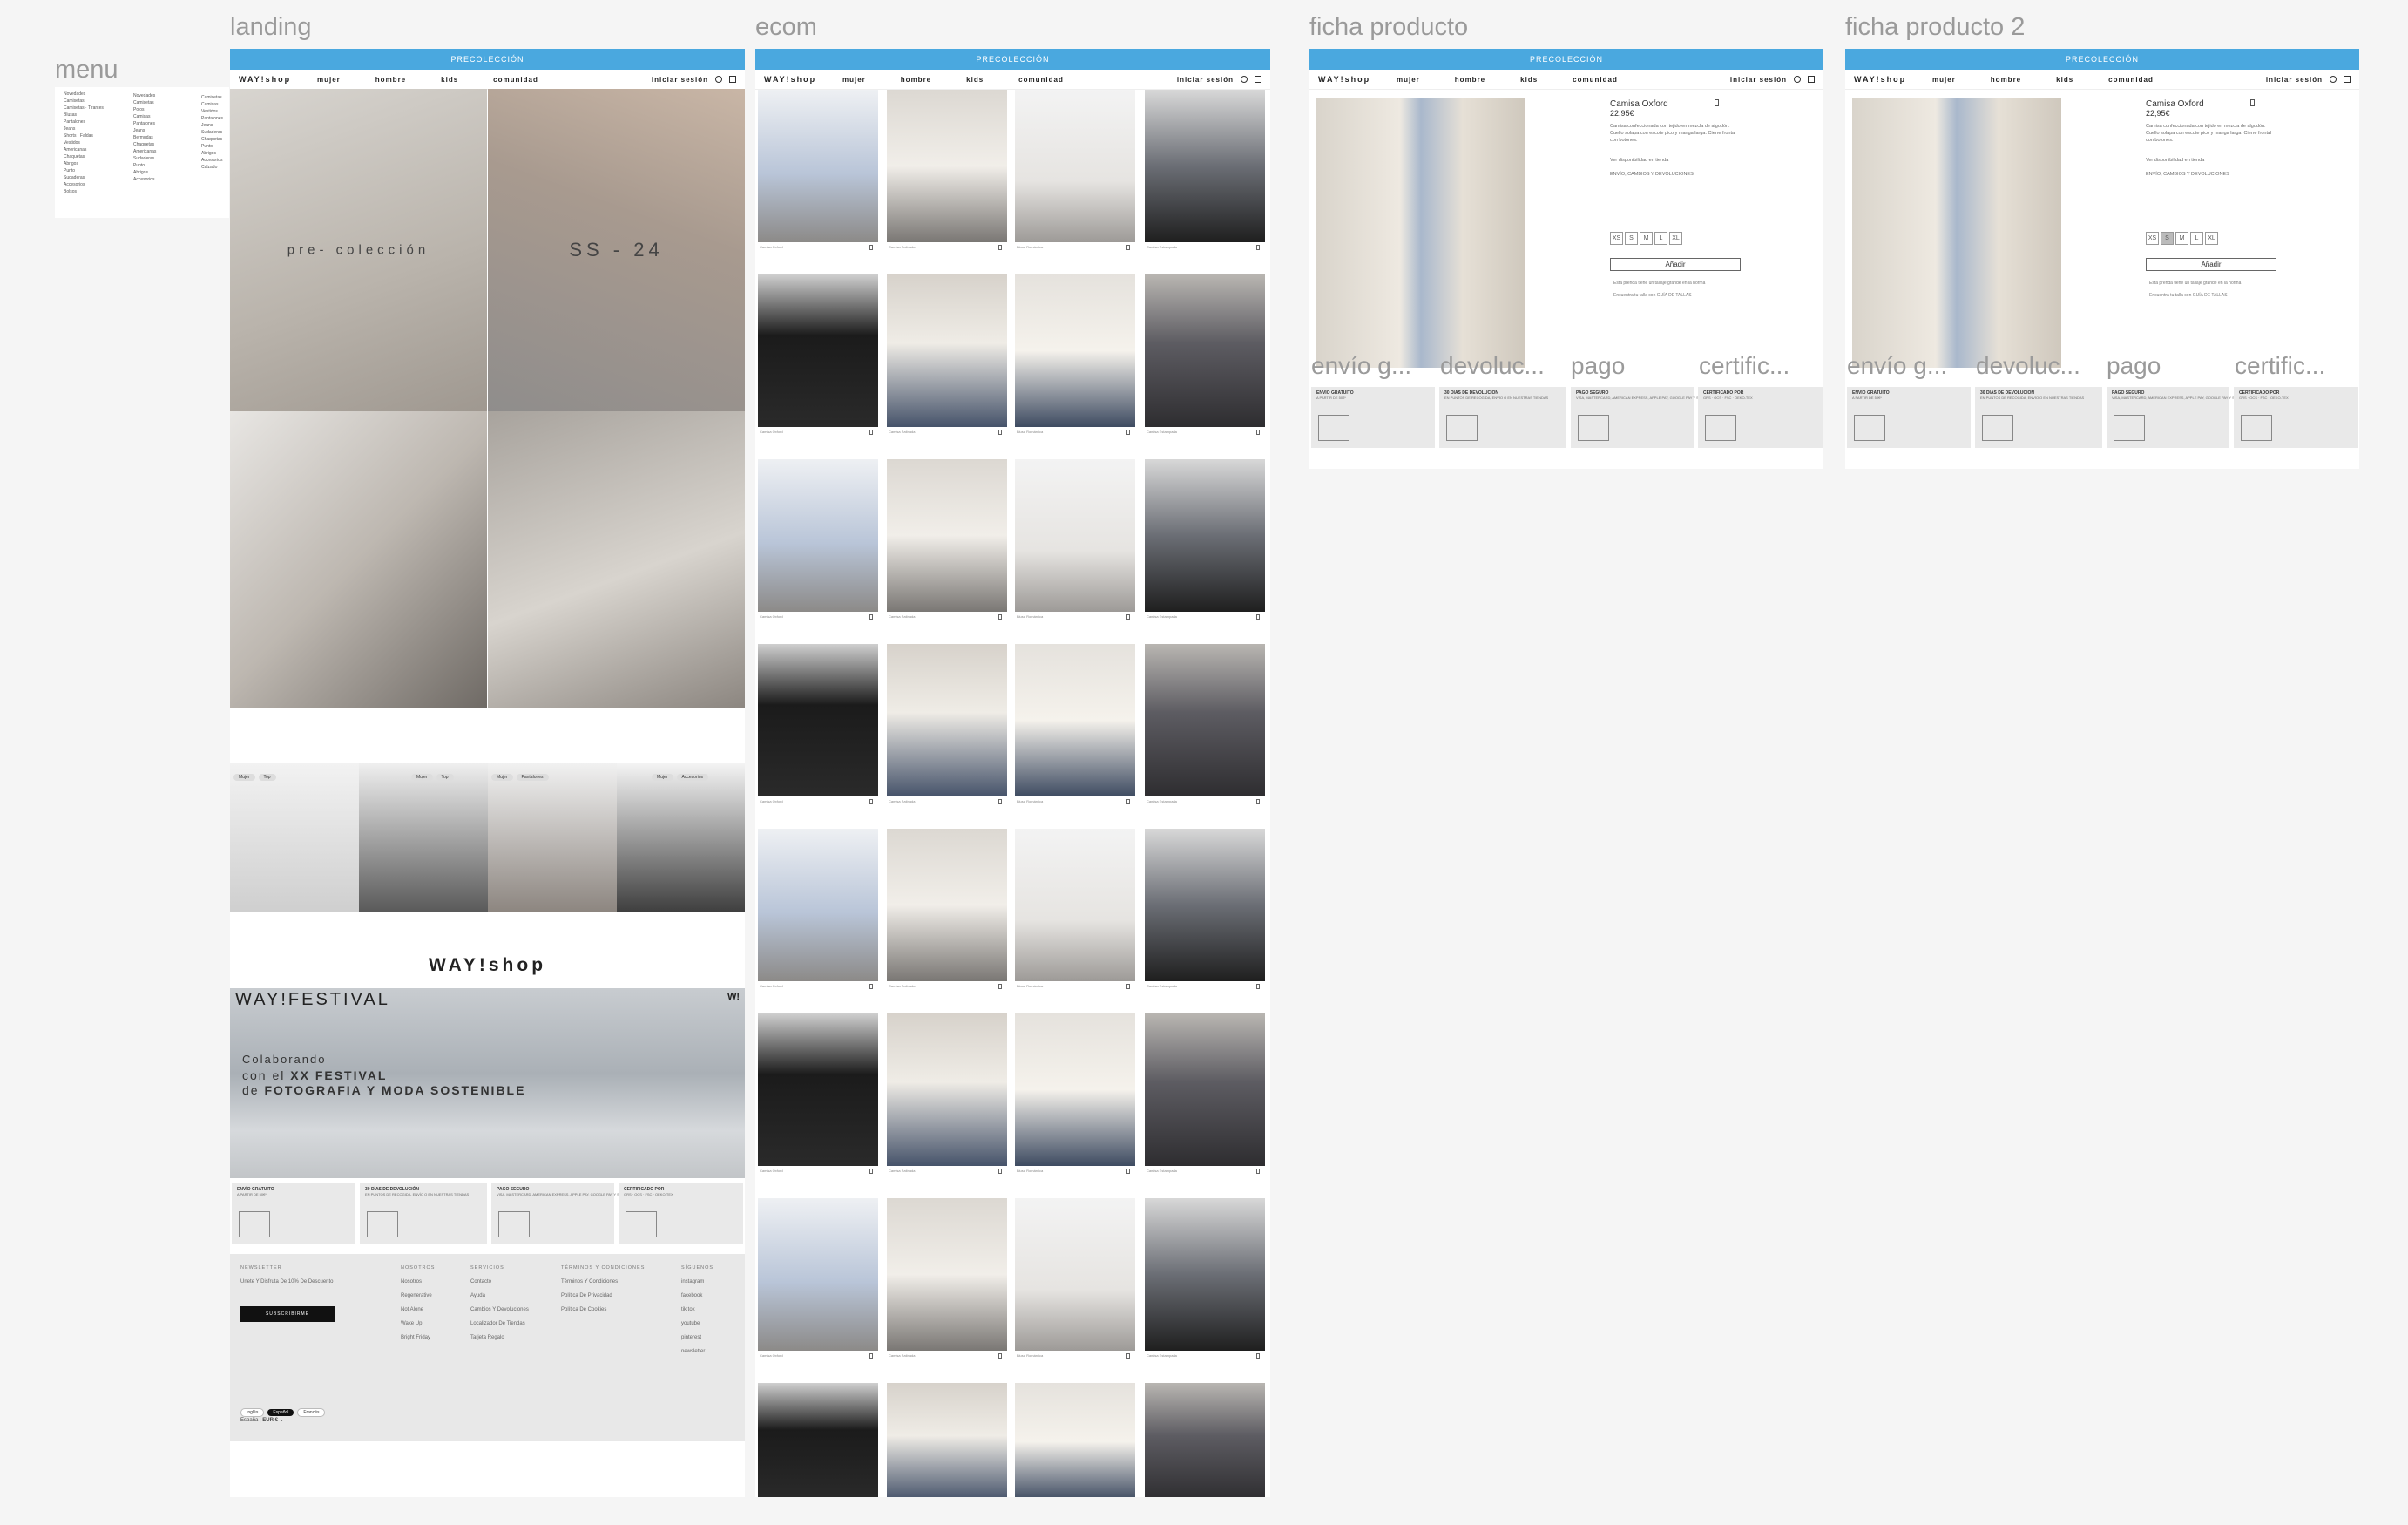  I want to click on footer-link: Bright Friday, so click(418, 1338).